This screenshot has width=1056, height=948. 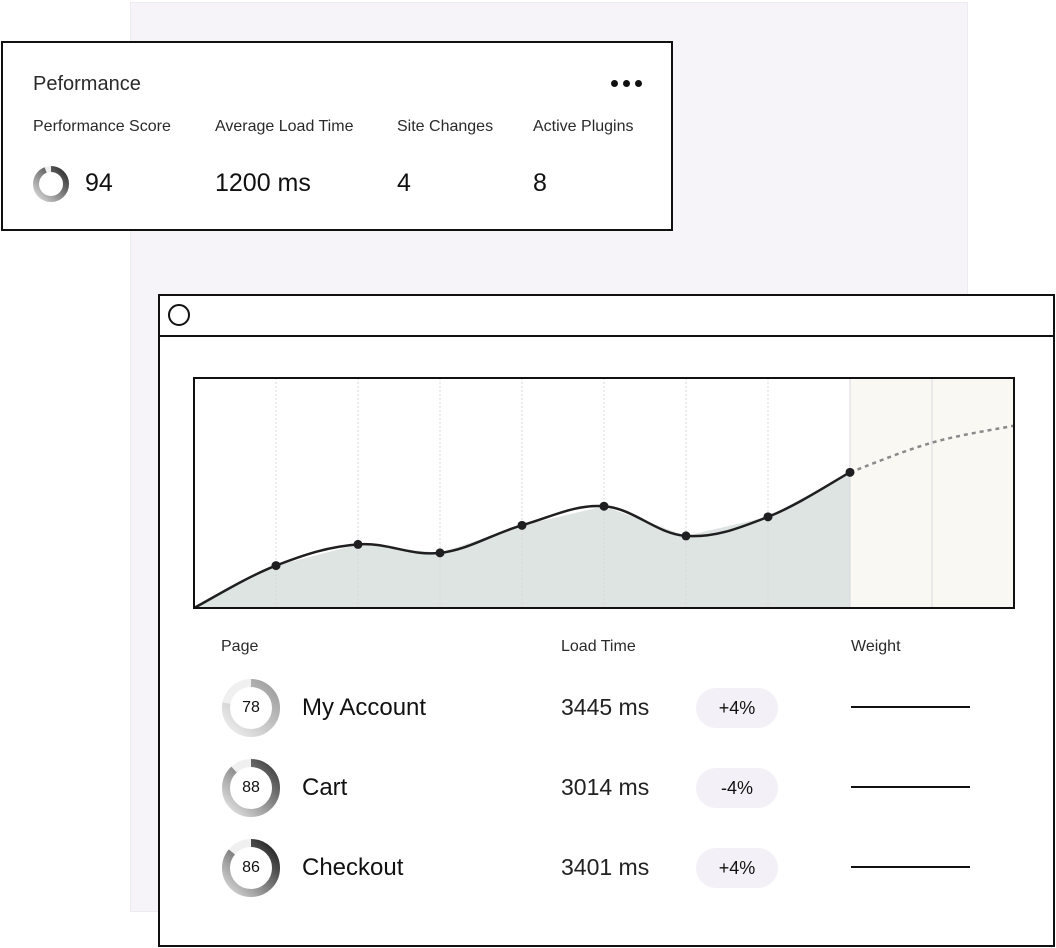 What do you see at coordinates (87, 84) in the screenshot?
I see `performance-title: Peformance` at bounding box center [87, 84].